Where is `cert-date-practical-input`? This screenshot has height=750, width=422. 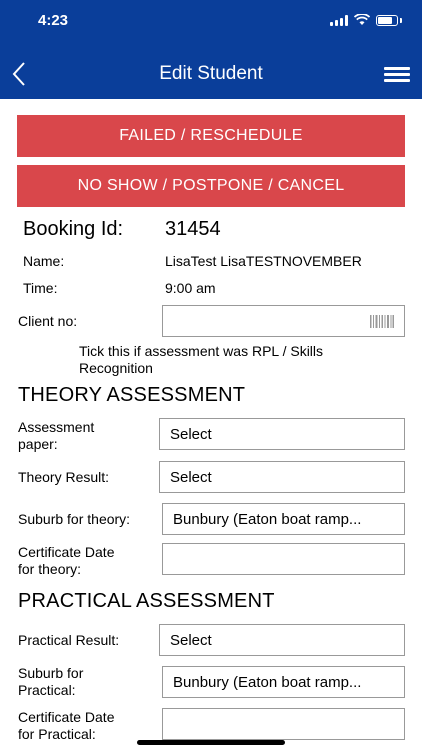
cert-date-practical-input is located at coordinates (283, 724).